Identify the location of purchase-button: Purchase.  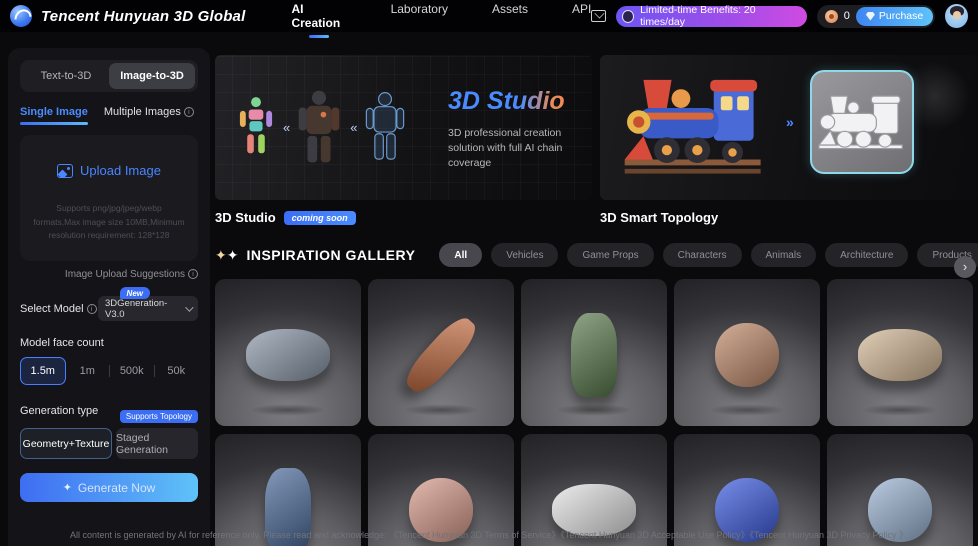
(894, 16).